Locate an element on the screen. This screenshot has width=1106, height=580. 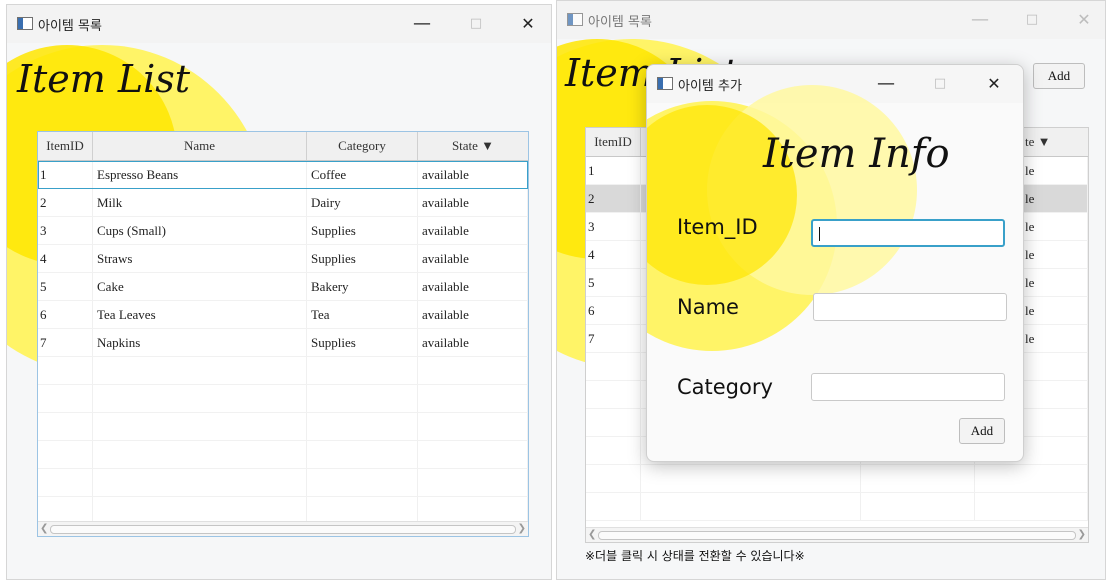
category-label: Category is located at coordinates (725, 387).